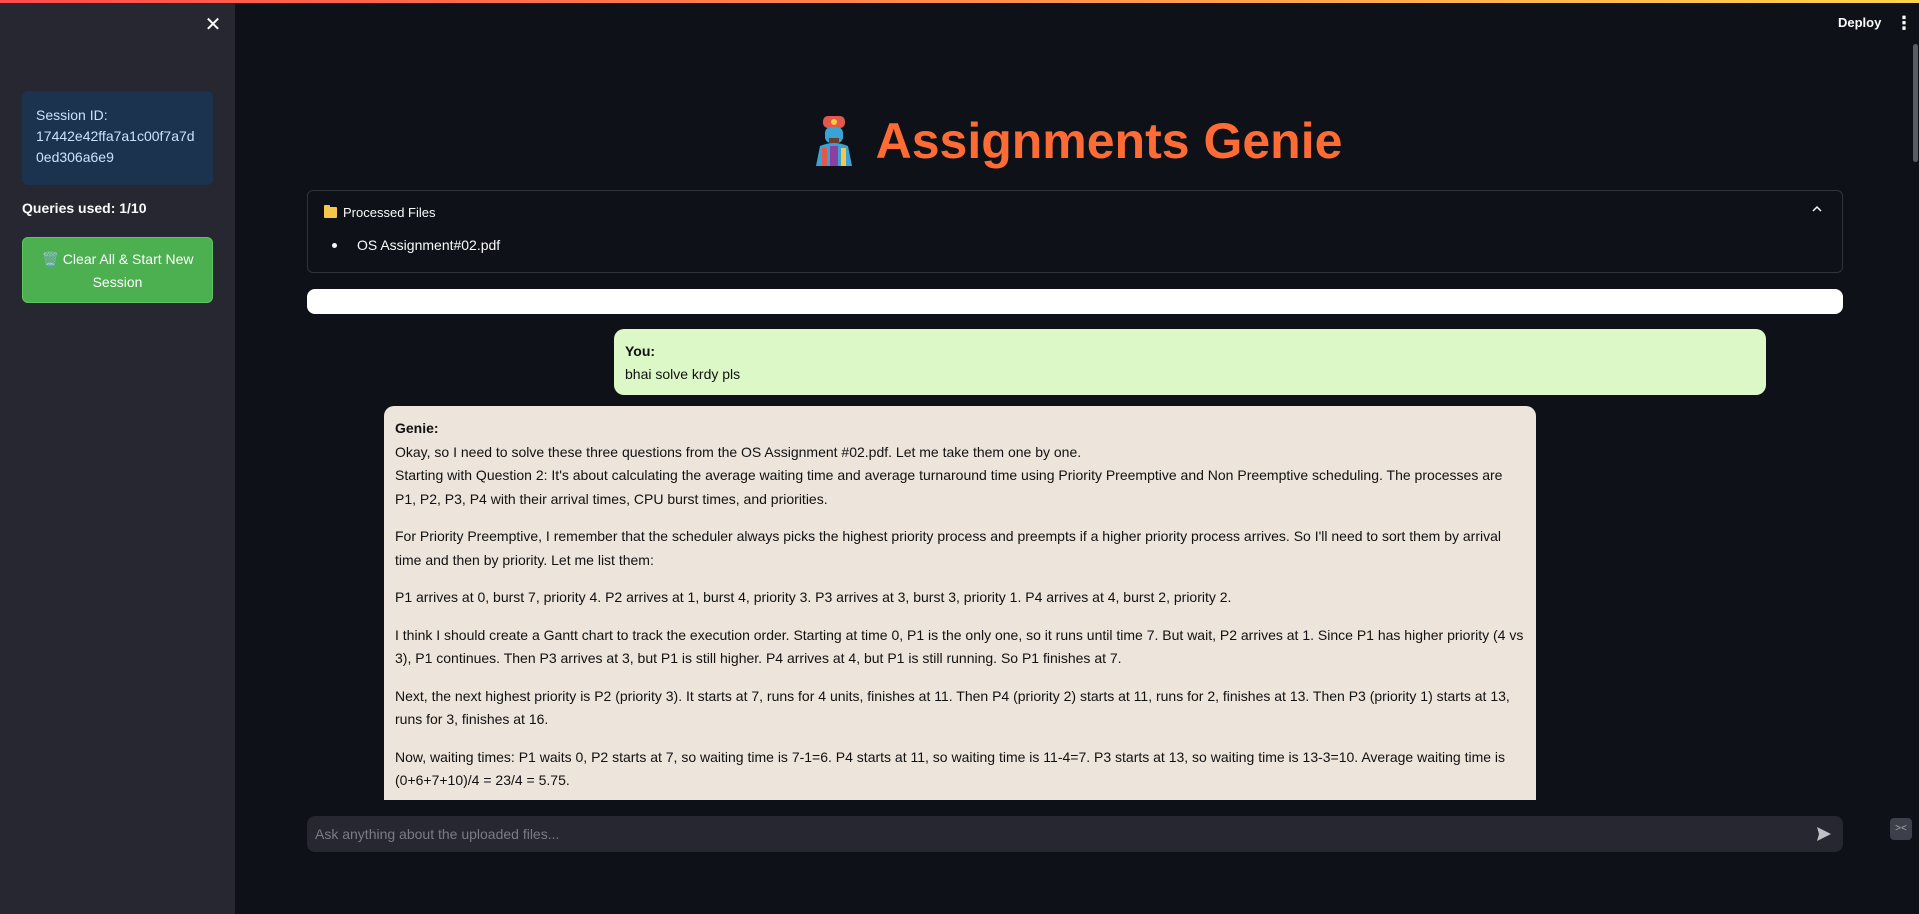 The image size is (1919, 914). I want to click on chat-input, so click(1055, 834).